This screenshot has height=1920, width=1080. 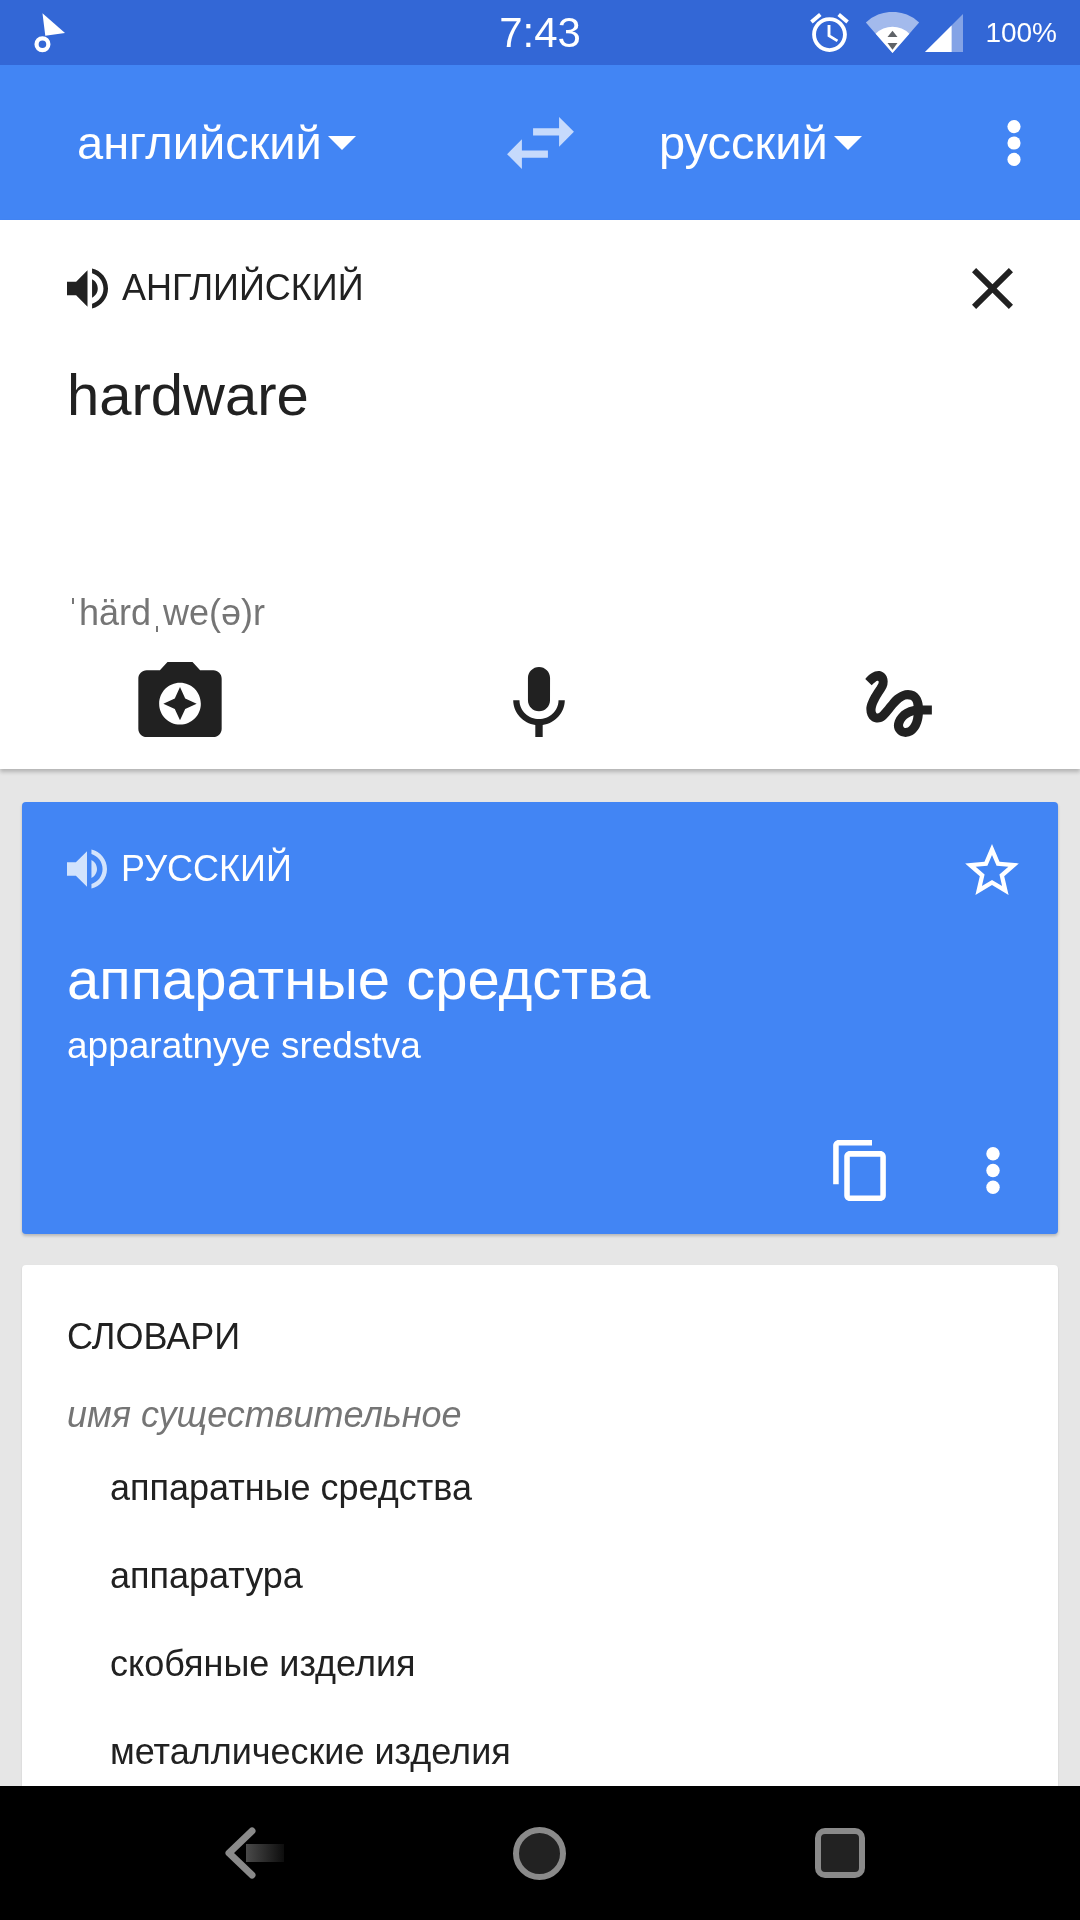 What do you see at coordinates (893, 32) in the screenshot?
I see `wifi-icon` at bounding box center [893, 32].